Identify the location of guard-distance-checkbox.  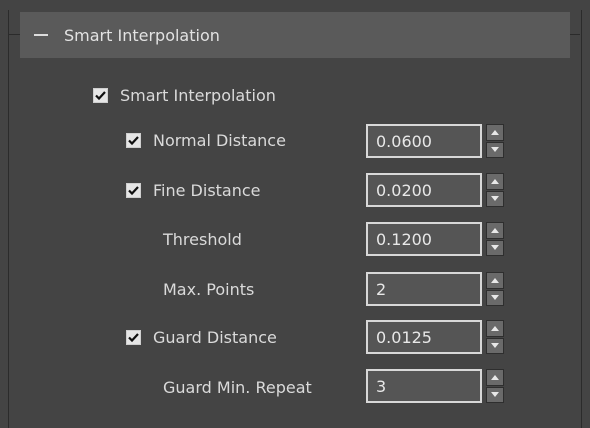
(133, 337).